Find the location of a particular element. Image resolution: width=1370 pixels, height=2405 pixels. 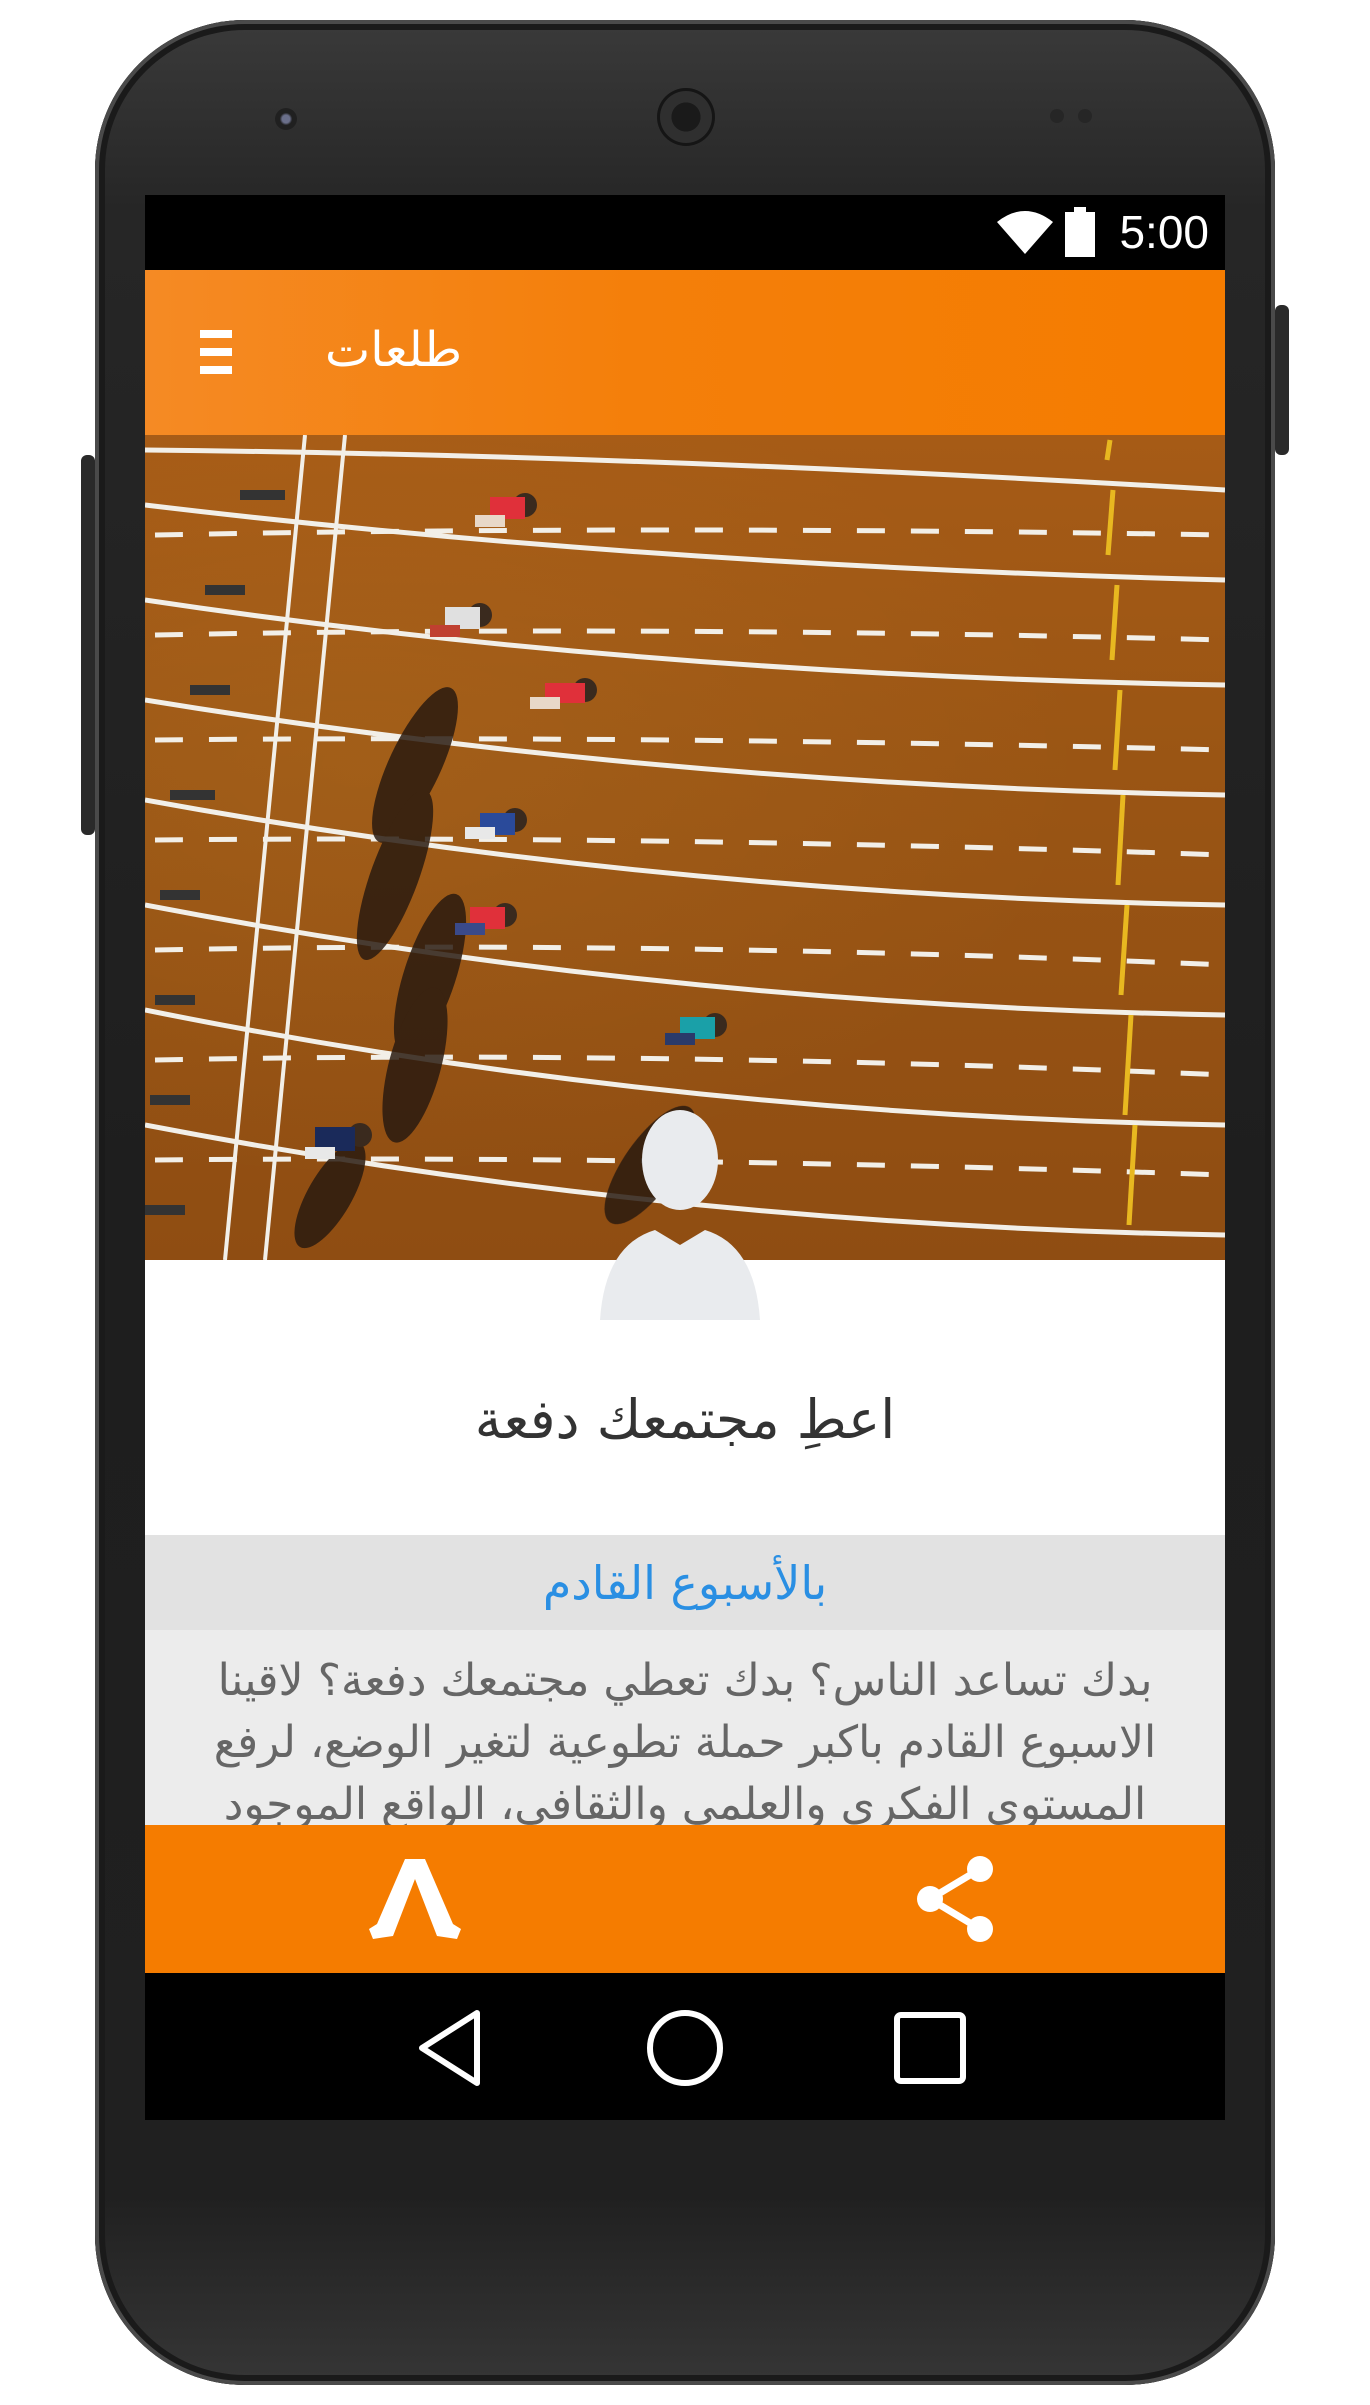

recents-button is located at coordinates (930, 2048).